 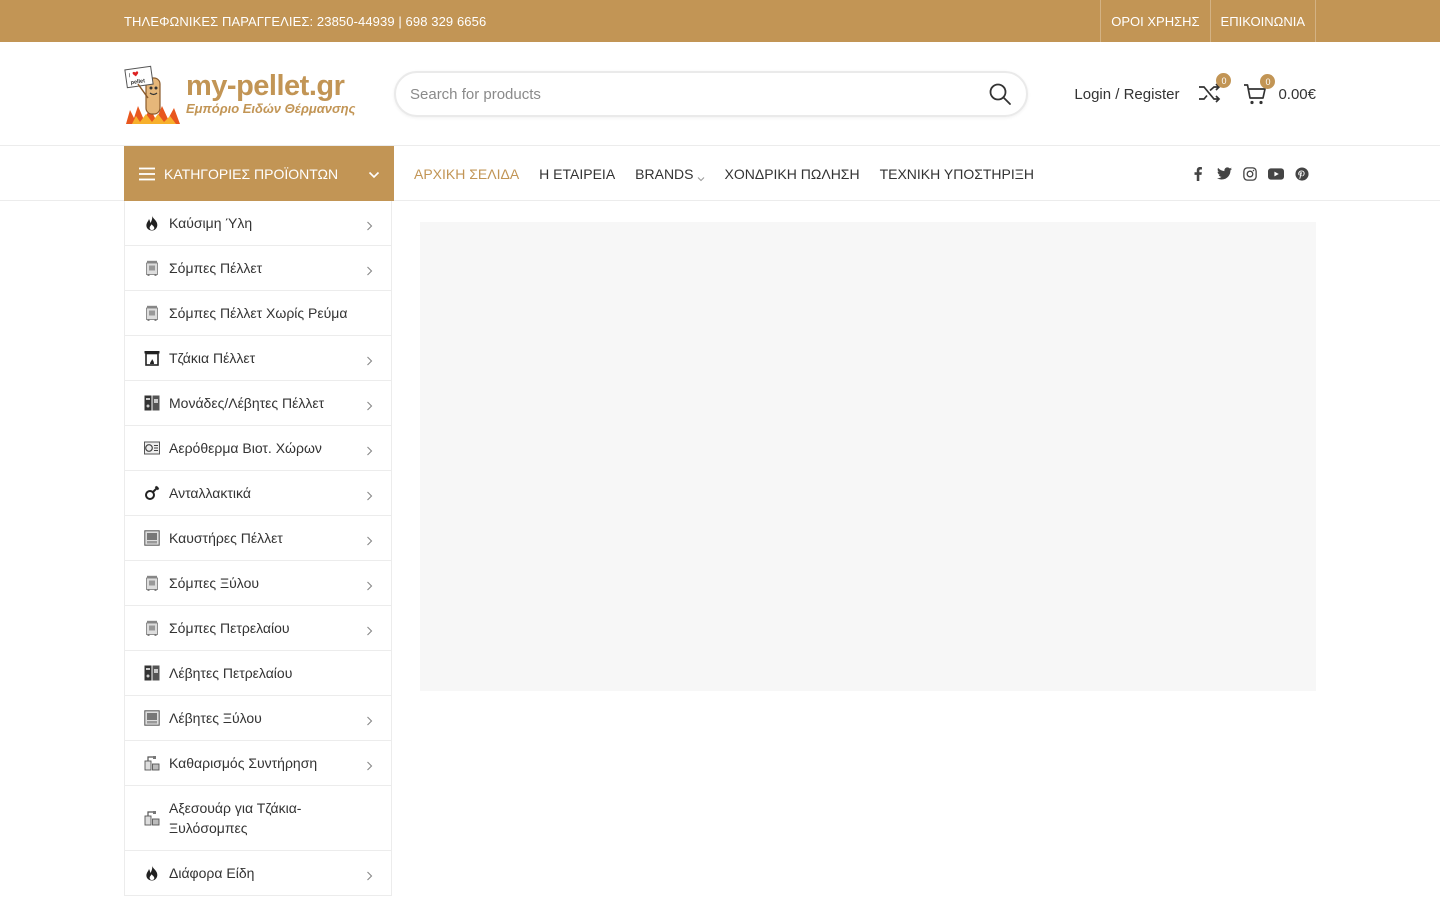 What do you see at coordinates (226, 538) in the screenshot?
I see `category-label: Καυστήρες Πέλλετ` at bounding box center [226, 538].